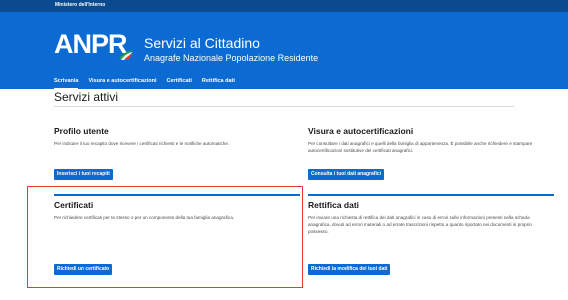  Describe the element at coordinates (122, 83) in the screenshot. I see `nav-item-visura: Visura e autocertificazioni` at that location.